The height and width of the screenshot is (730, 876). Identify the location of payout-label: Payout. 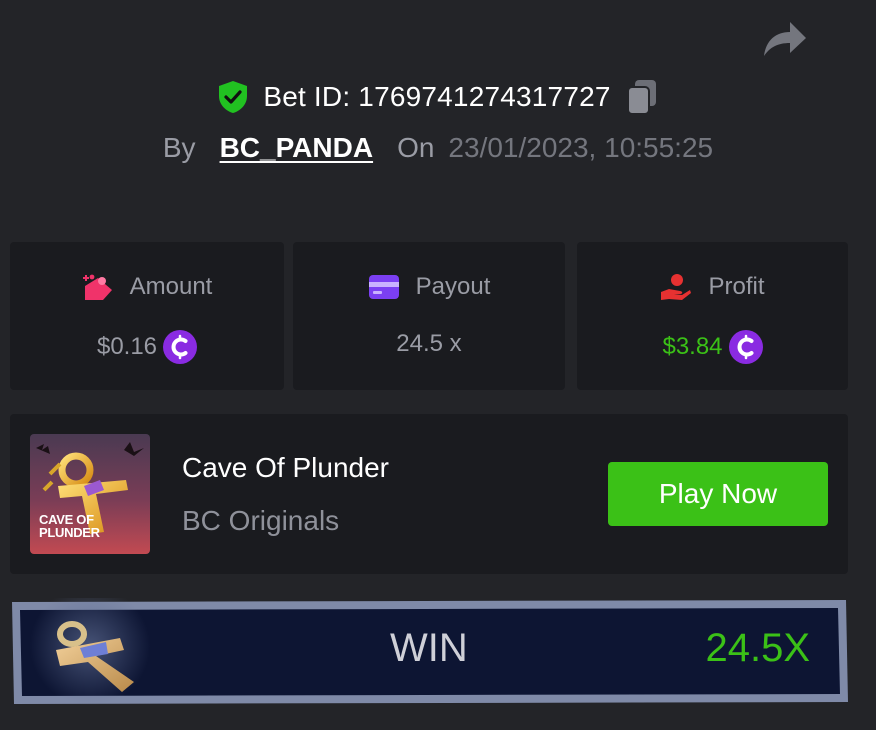
(453, 286).